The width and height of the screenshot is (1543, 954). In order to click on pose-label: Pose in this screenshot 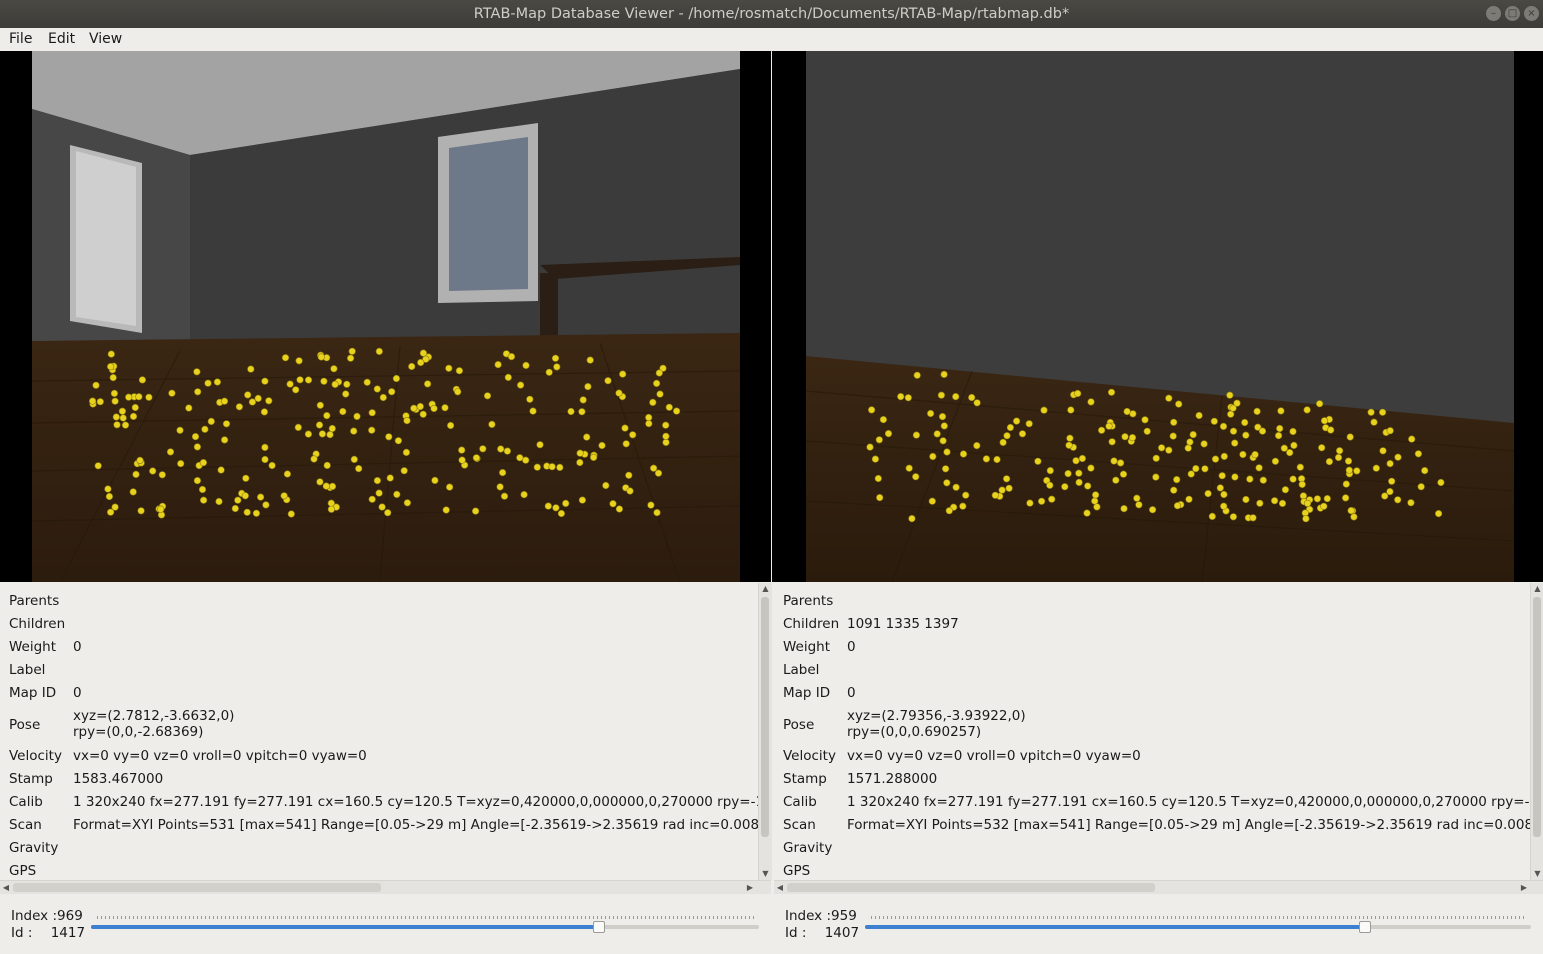, I will do `click(25, 725)`.